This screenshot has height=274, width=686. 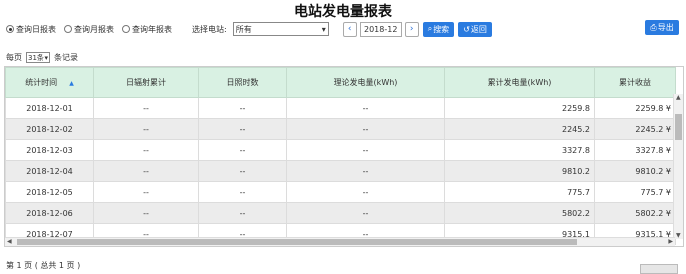 I want to click on cumulative-output-cell: 9810.2, so click(x=519, y=171).